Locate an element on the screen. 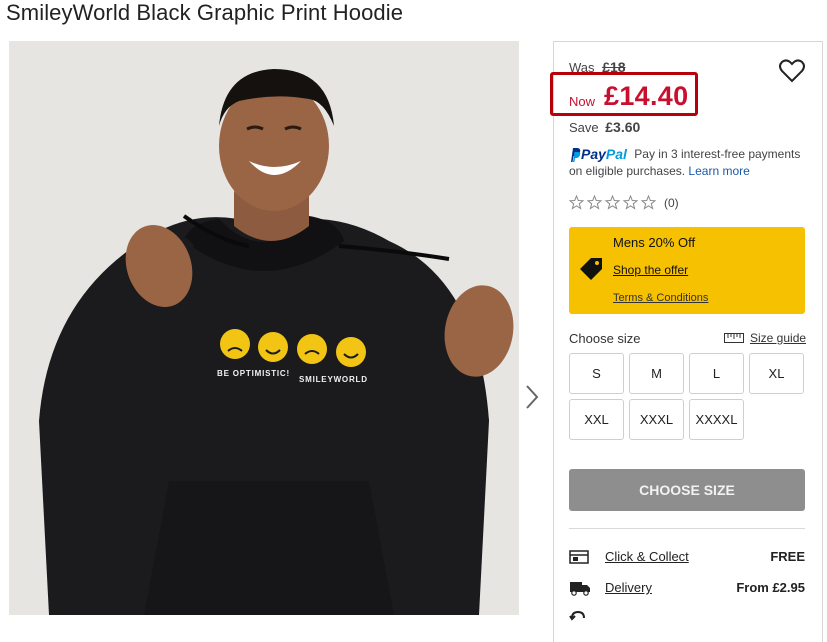 The image size is (827, 642). next-image-arrow is located at coordinates (532, 397).